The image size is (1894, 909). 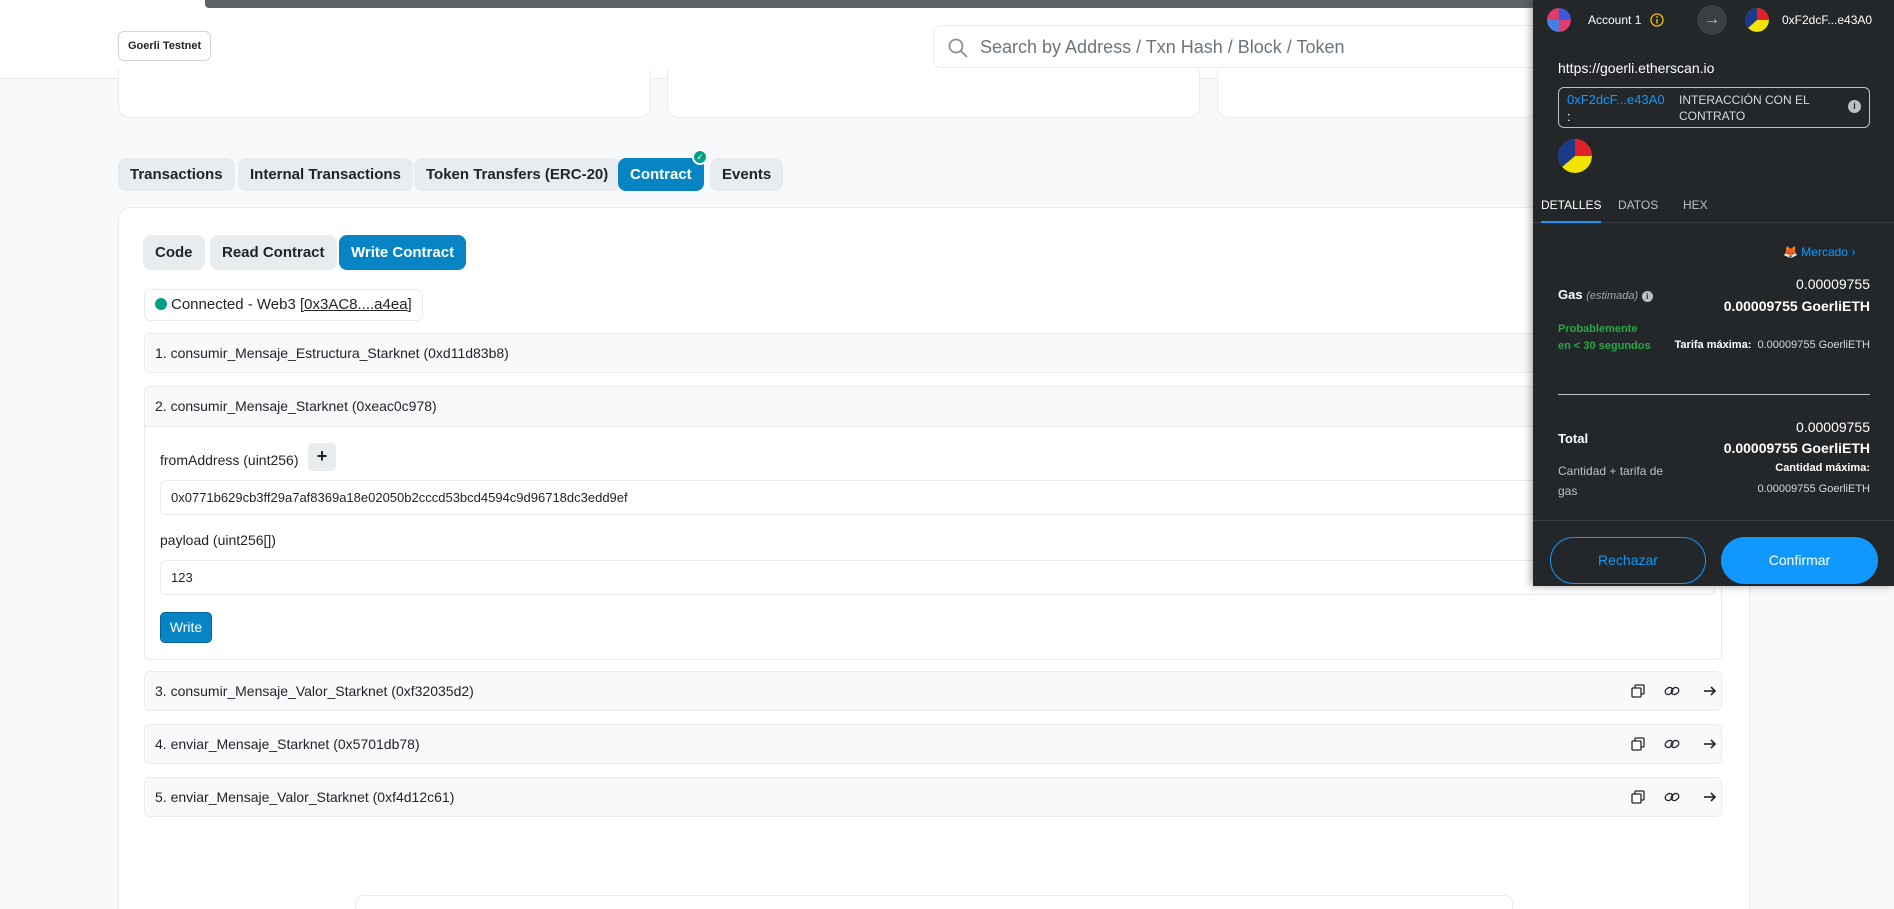 What do you see at coordinates (1713, 206) in the screenshot?
I see `metamask-tabs: DETALLES DATOS HEX` at bounding box center [1713, 206].